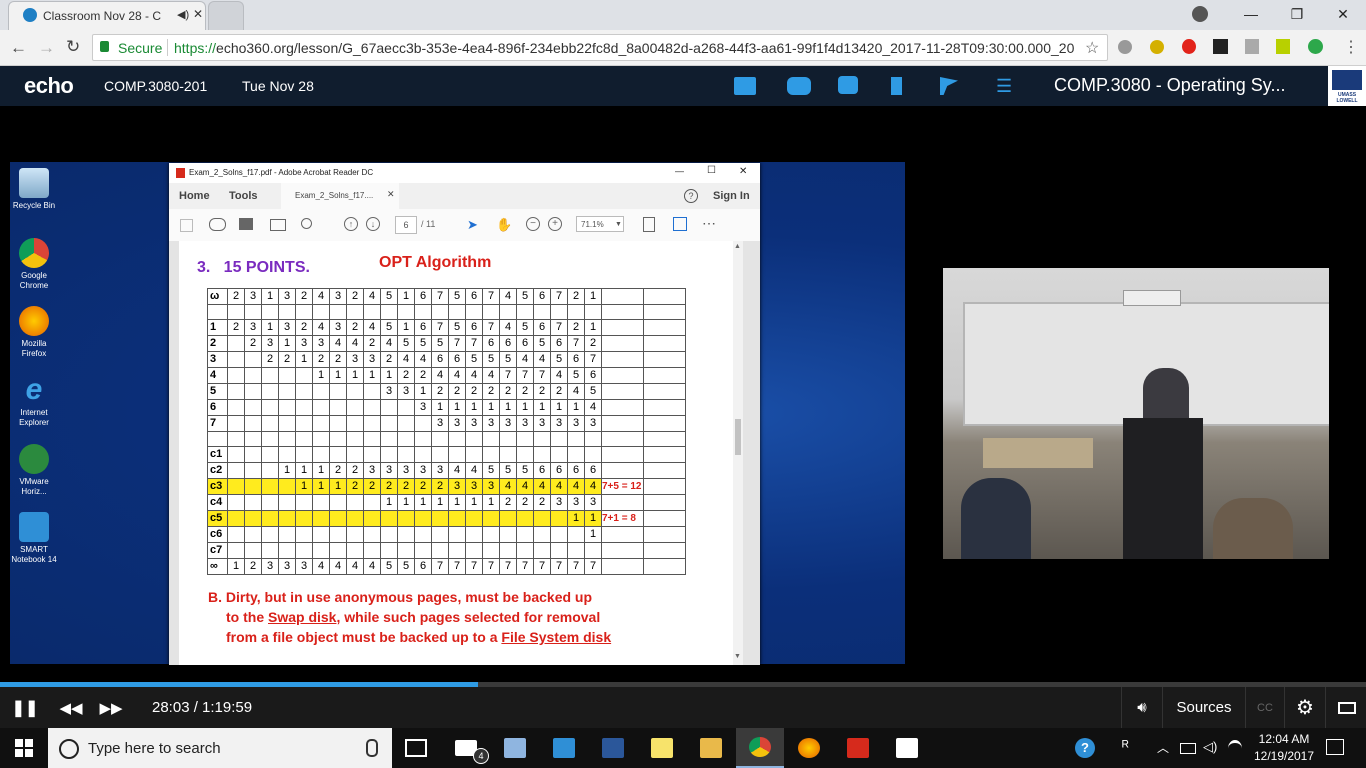 The image size is (1366, 768). I want to click on start-button, so click(24, 748).